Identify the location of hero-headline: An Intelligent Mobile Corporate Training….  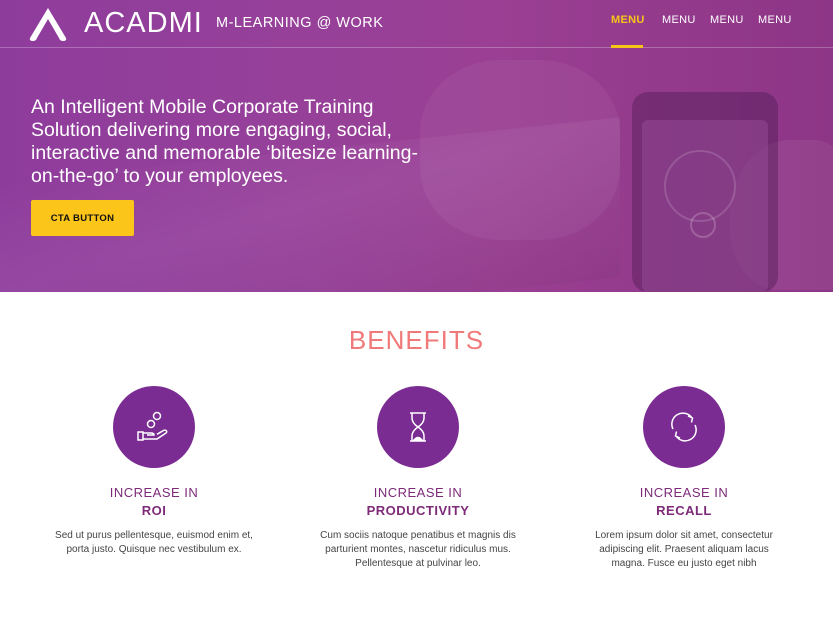
(224, 141).